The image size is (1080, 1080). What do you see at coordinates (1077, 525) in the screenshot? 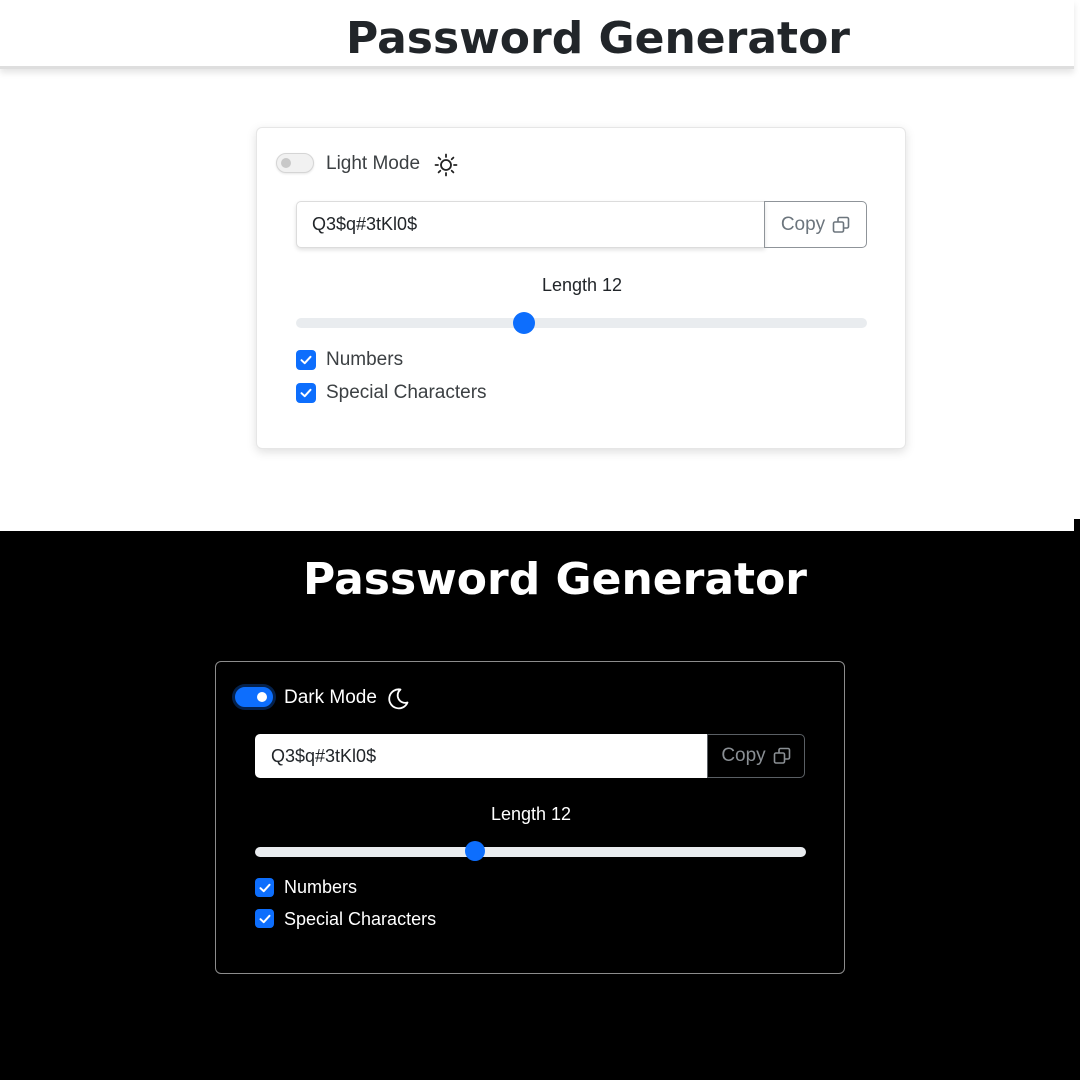
I see `divider` at bounding box center [1077, 525].